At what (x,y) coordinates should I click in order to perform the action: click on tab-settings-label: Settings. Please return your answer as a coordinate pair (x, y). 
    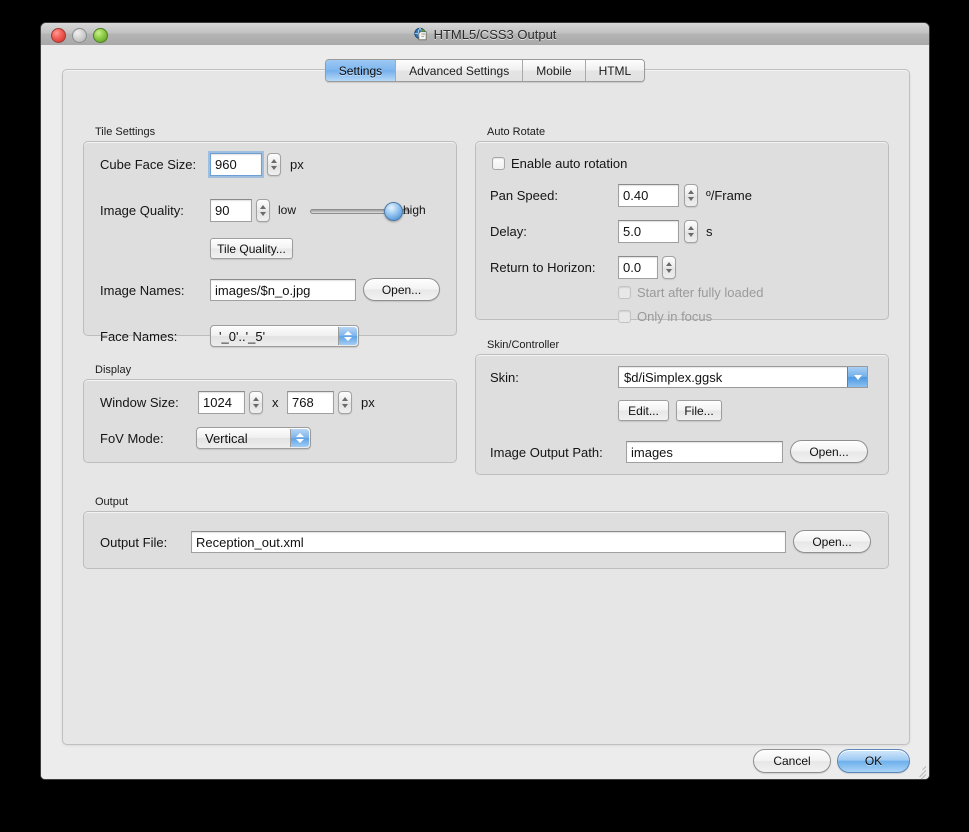
    Looking at the image, I should click on (360, 70).